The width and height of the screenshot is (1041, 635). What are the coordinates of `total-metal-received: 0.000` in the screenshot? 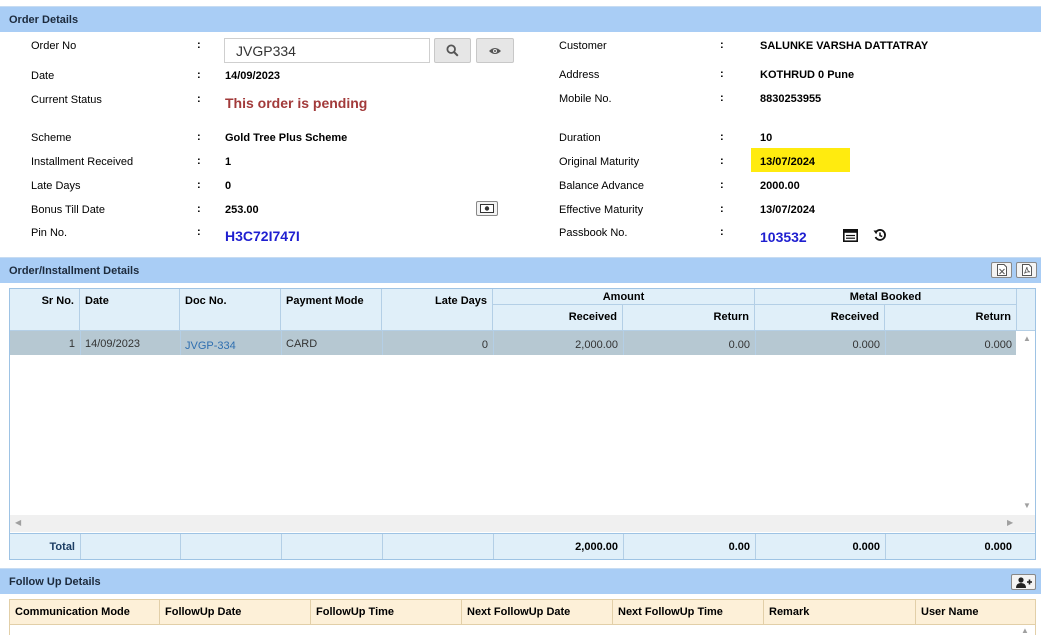 It's located at (866, 547).